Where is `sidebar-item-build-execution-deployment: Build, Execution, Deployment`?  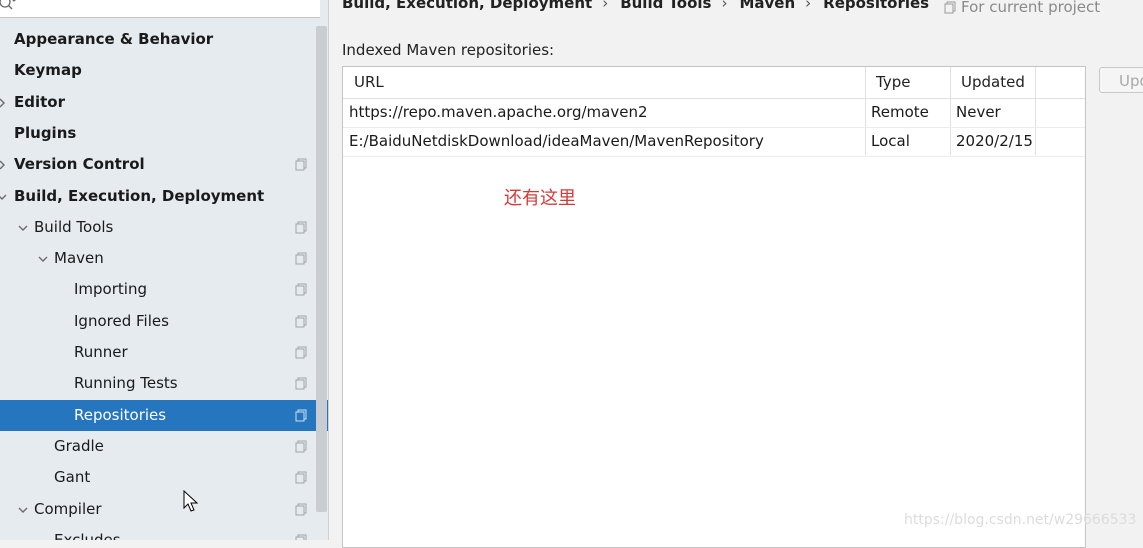
sidebar-item-build-execution-deployment: Build, Execution, Deployment is located at coordinates (158, 196).